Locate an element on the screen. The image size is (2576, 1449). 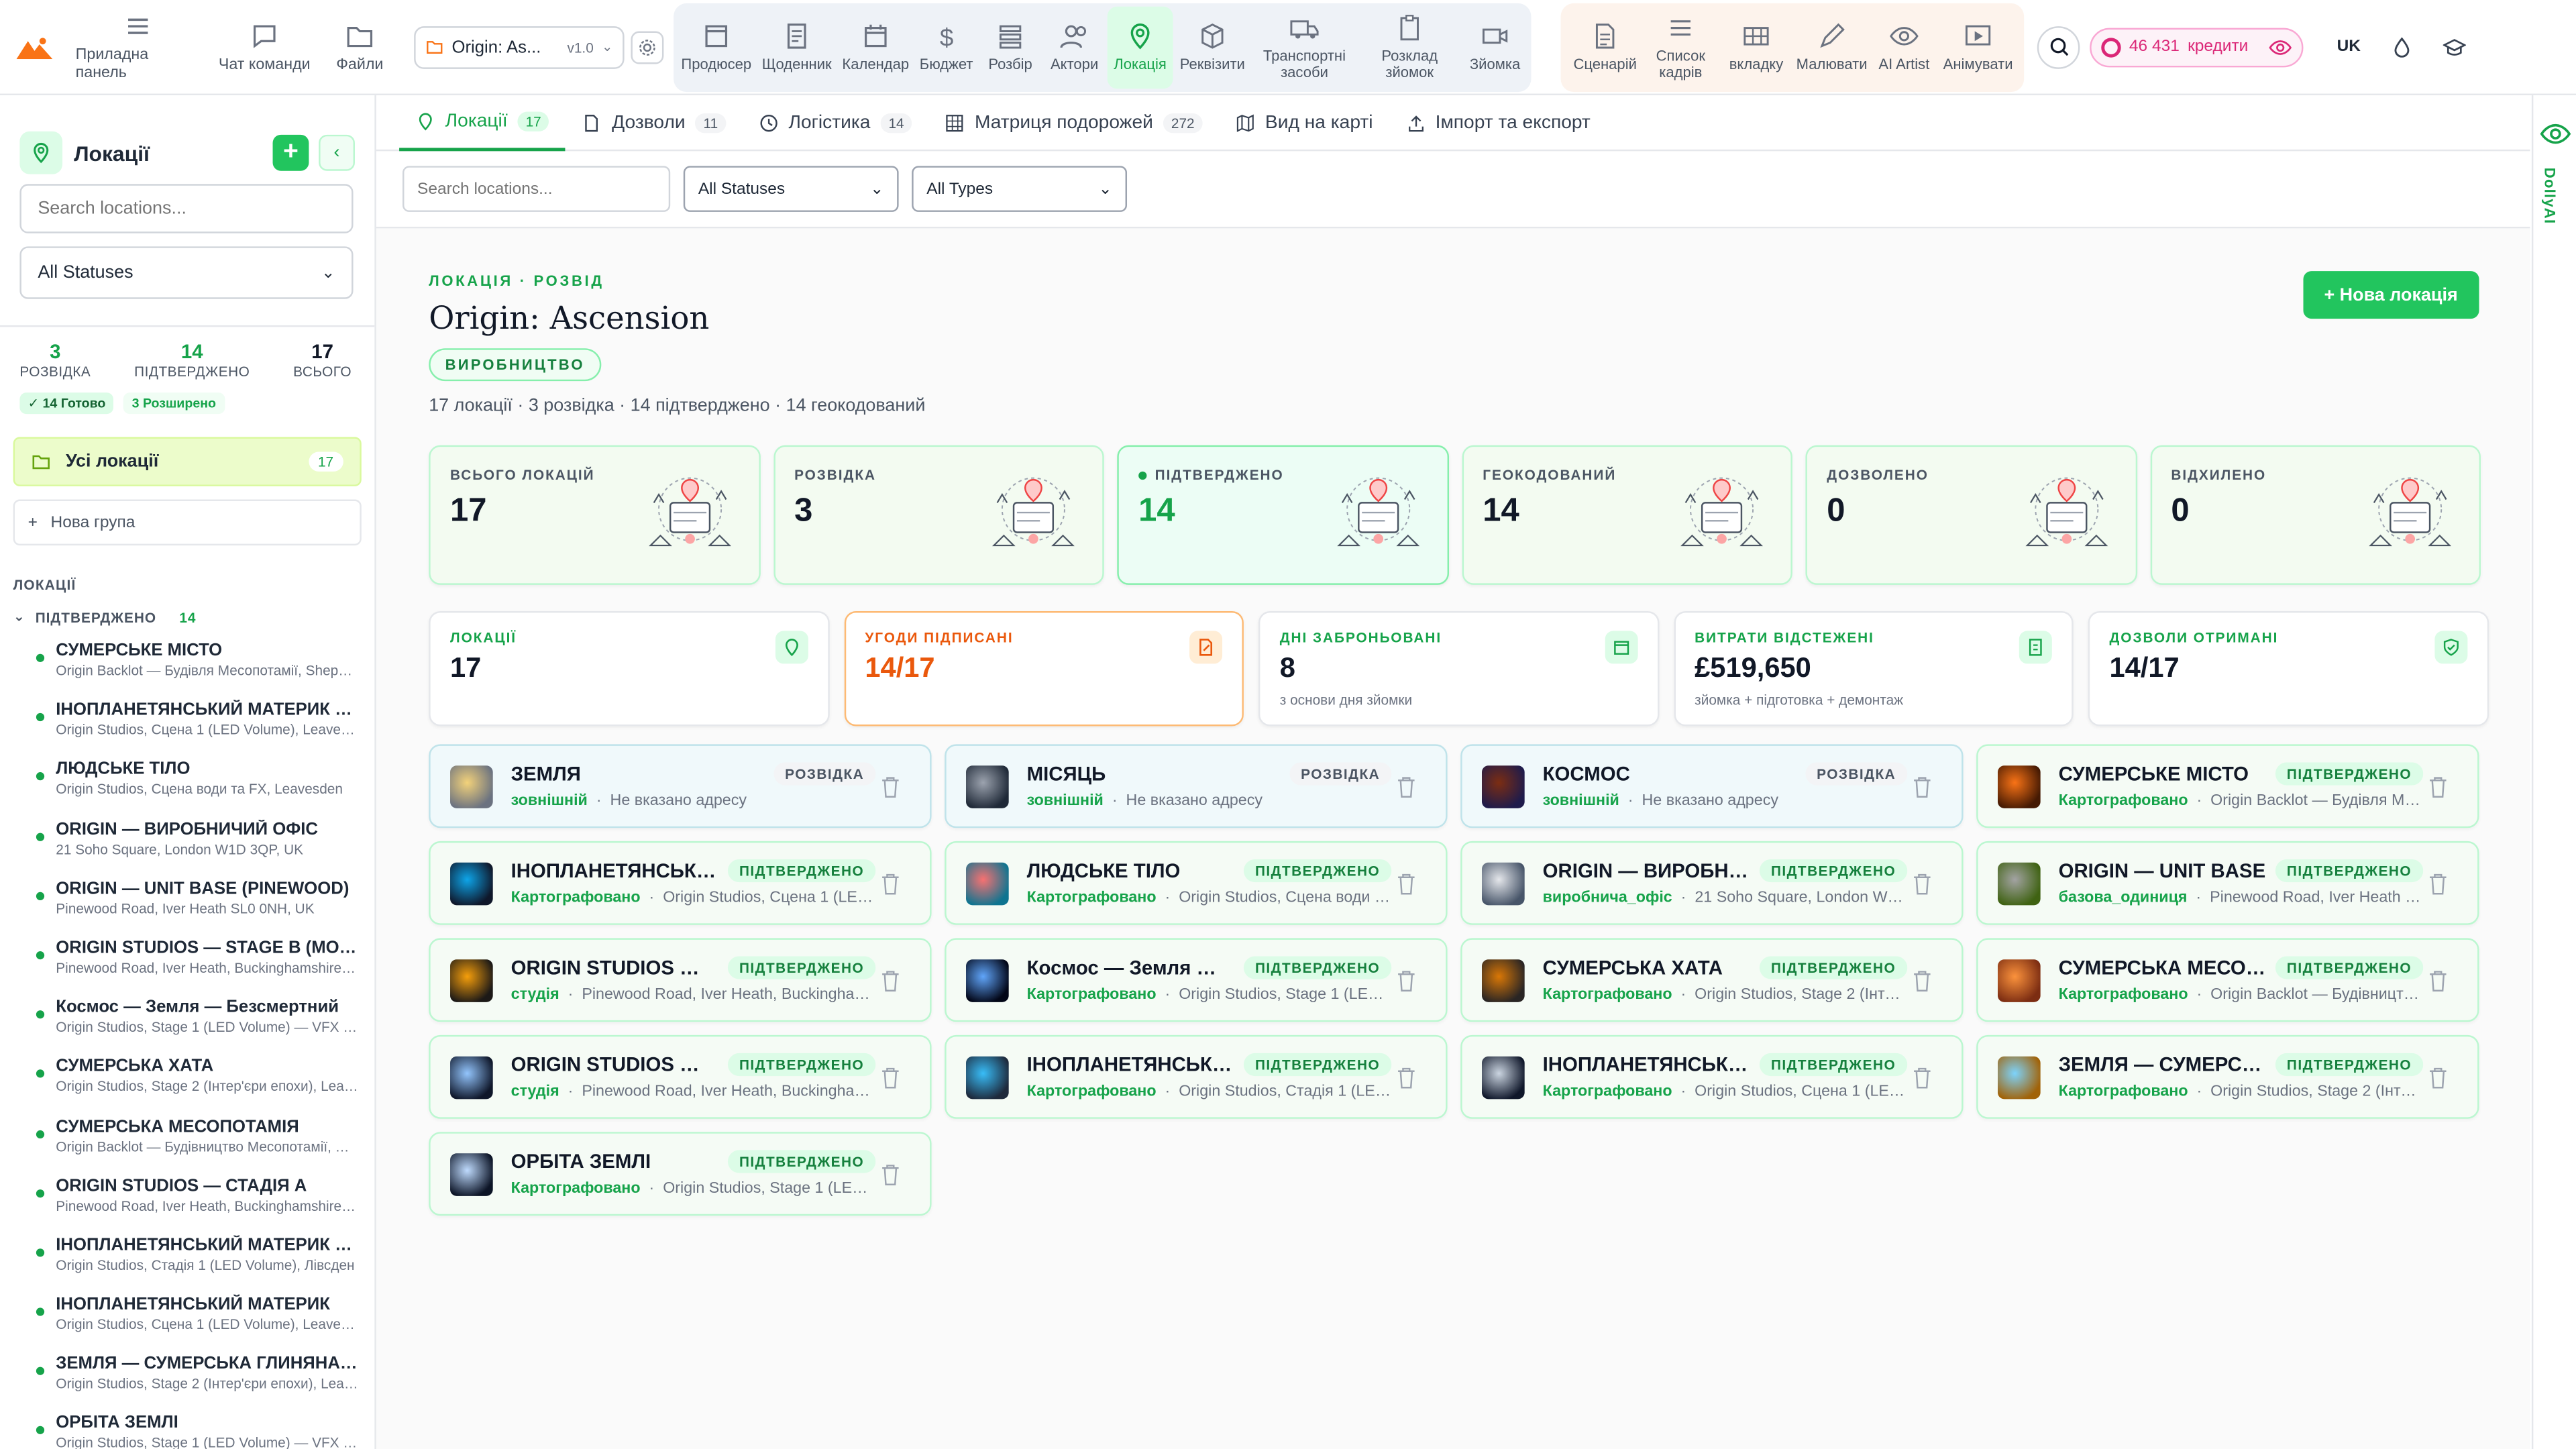
locations-search-input is located at coordinates (536, 189).